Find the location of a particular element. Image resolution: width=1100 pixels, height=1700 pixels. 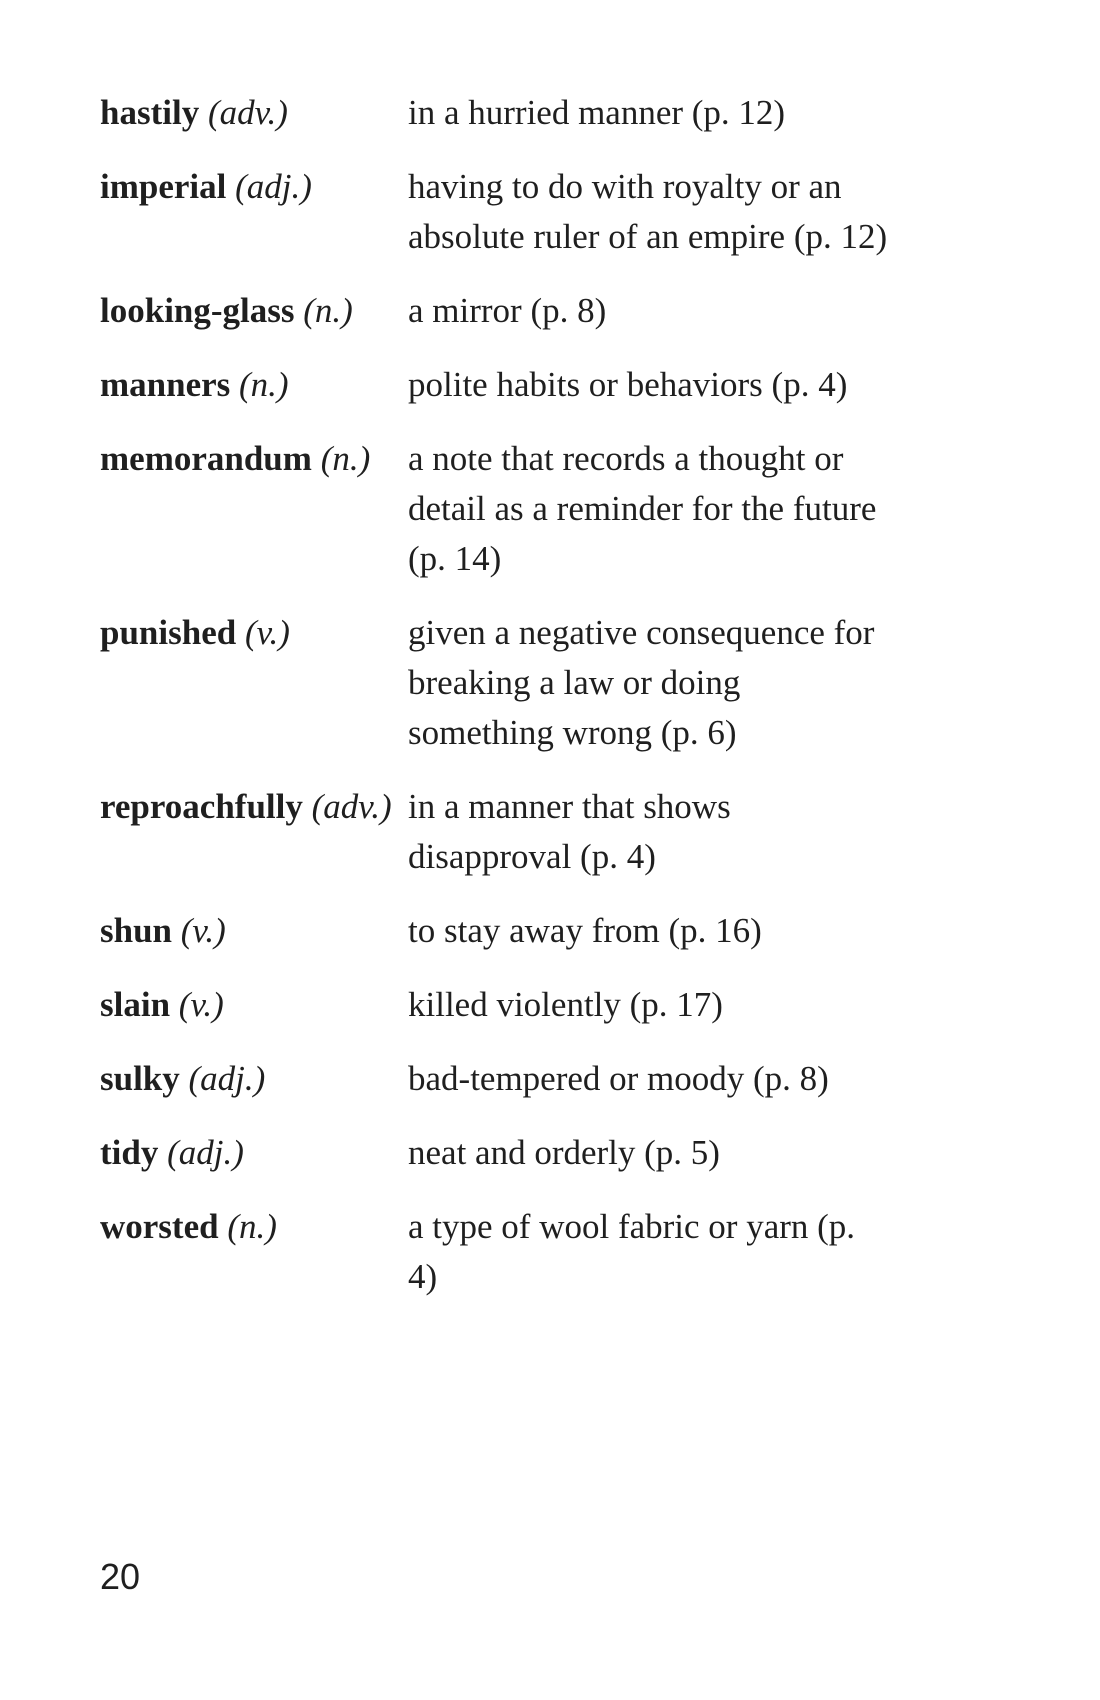

glossary-definition: a mirror (p. 8) is located at coordinates (507, 310).